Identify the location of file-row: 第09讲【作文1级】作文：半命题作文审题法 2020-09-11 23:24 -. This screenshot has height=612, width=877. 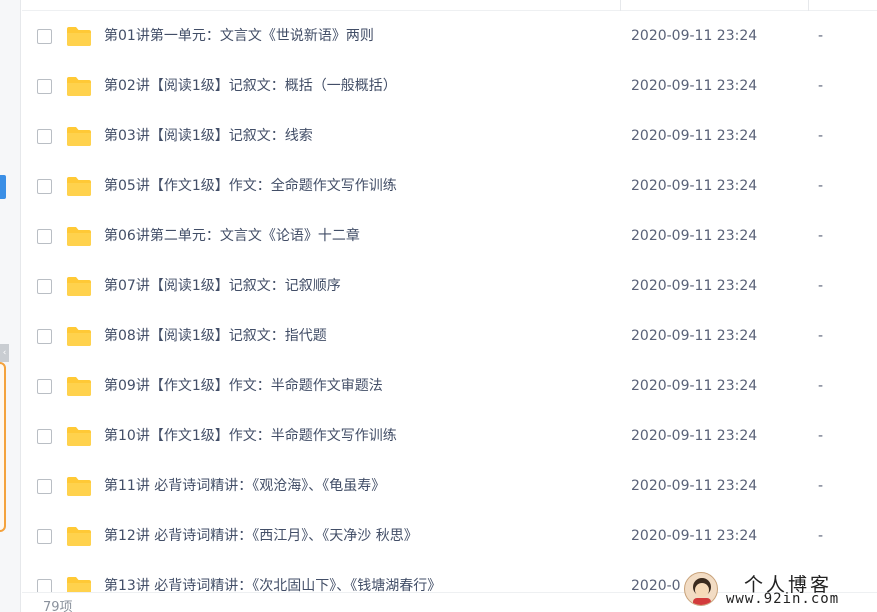
(449, 386).